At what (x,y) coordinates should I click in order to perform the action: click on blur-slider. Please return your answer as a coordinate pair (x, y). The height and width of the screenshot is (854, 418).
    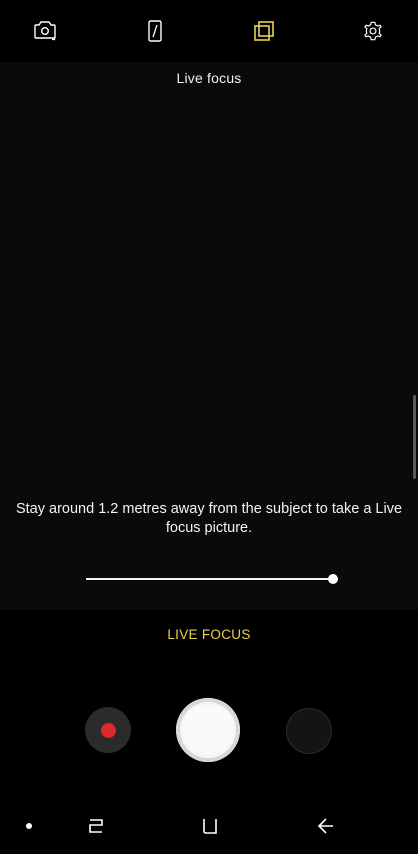
    Looking at the image, I should click on (212, 579).